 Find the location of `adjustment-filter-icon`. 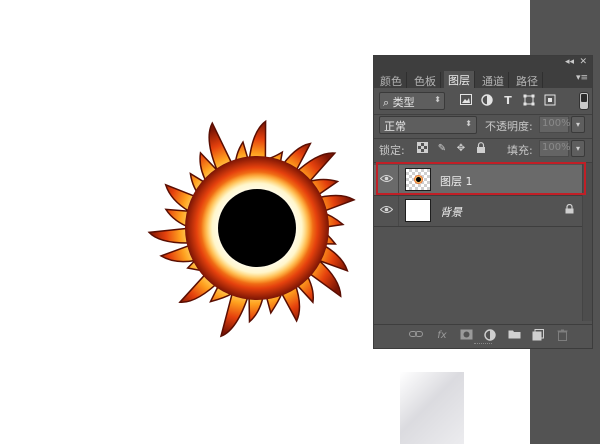

adjustment-filter-icon is located at coordinates (487, 101).